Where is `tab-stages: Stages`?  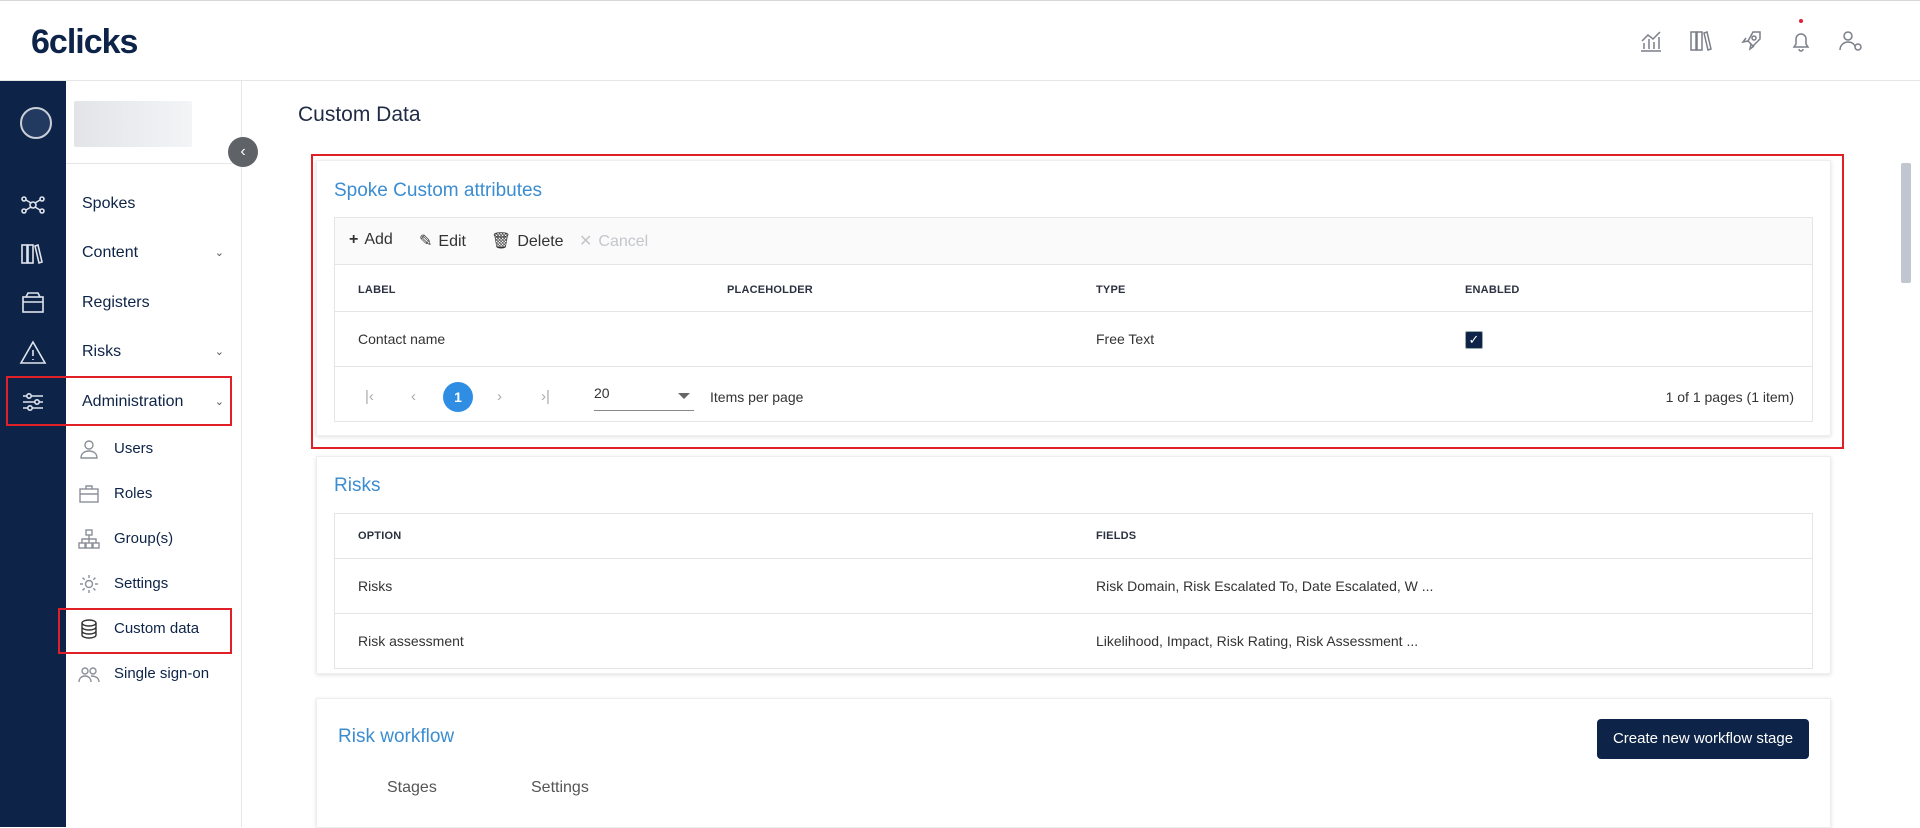
tab-stages: Stages is located at coordinates (412, 788).